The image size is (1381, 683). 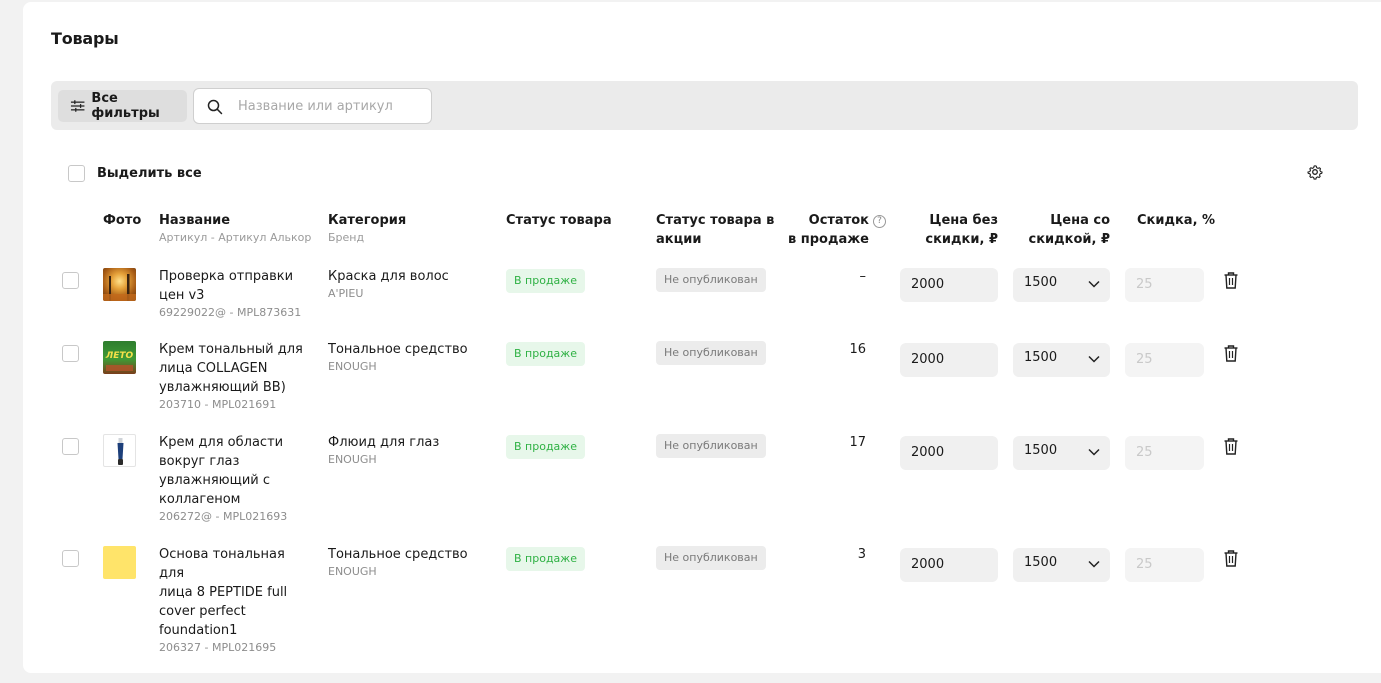 What do you see at coordinates (879, 221) in the screenshot?
I see `help-icon: ?` at bounding box center [879, 221].